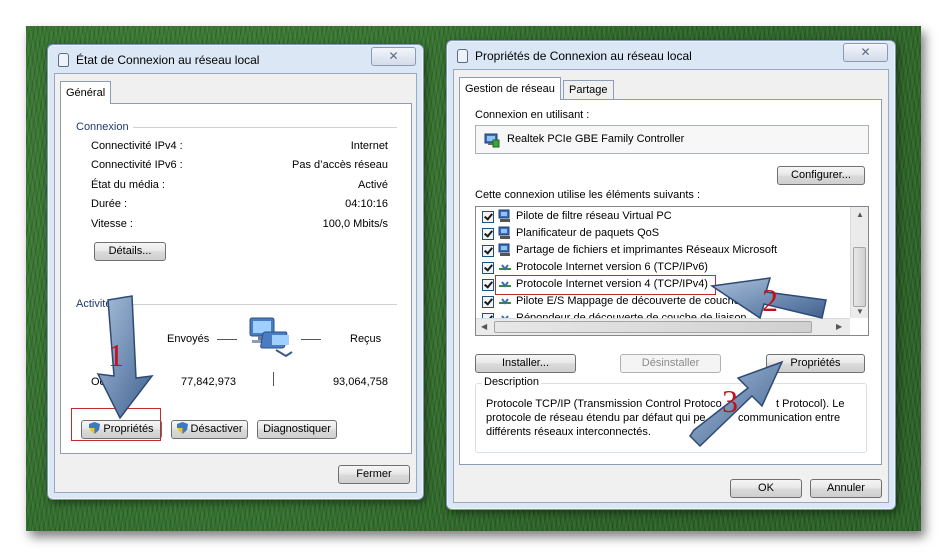 The width and height of the screenshot is (947, 557). I want to click on step-2-label: 2, so click(770, 300).